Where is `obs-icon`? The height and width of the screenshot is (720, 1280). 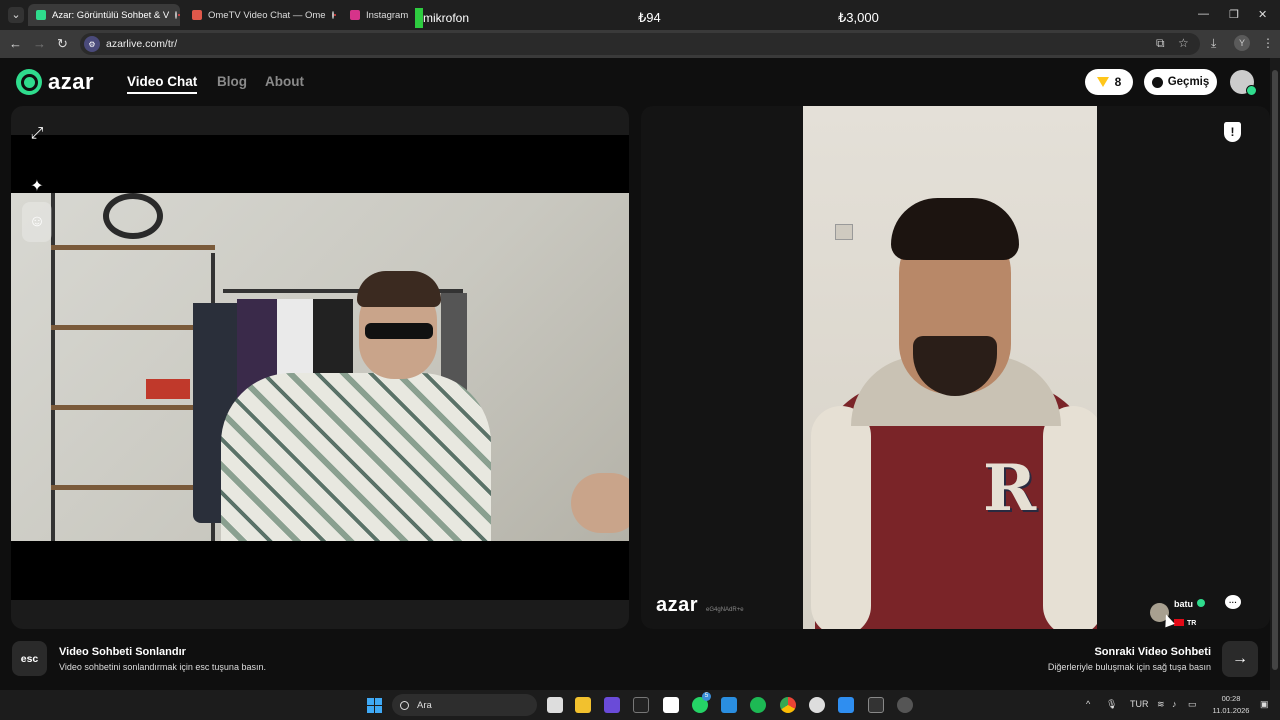 obs-icon is located at coordinates (905, 705).